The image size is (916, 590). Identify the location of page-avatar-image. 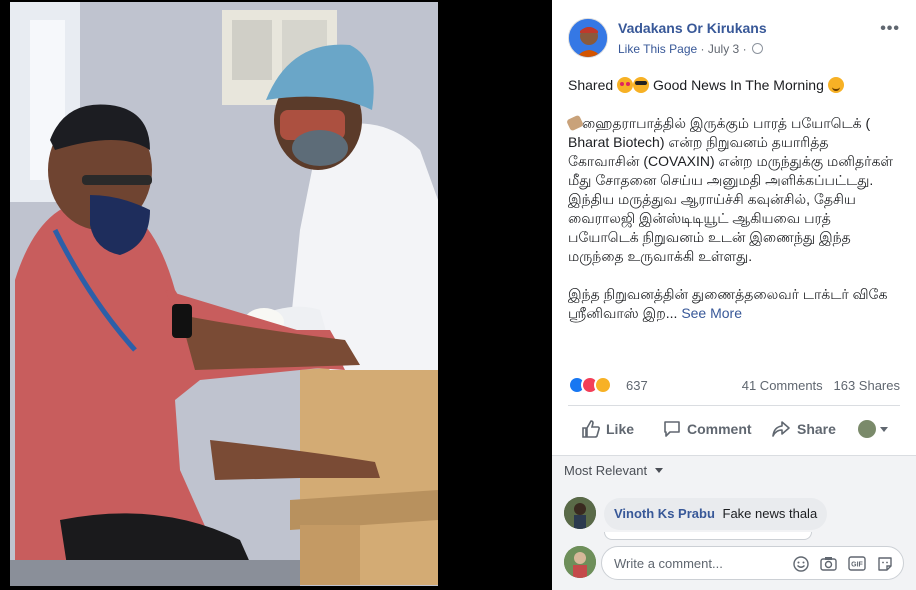
(588, 38).